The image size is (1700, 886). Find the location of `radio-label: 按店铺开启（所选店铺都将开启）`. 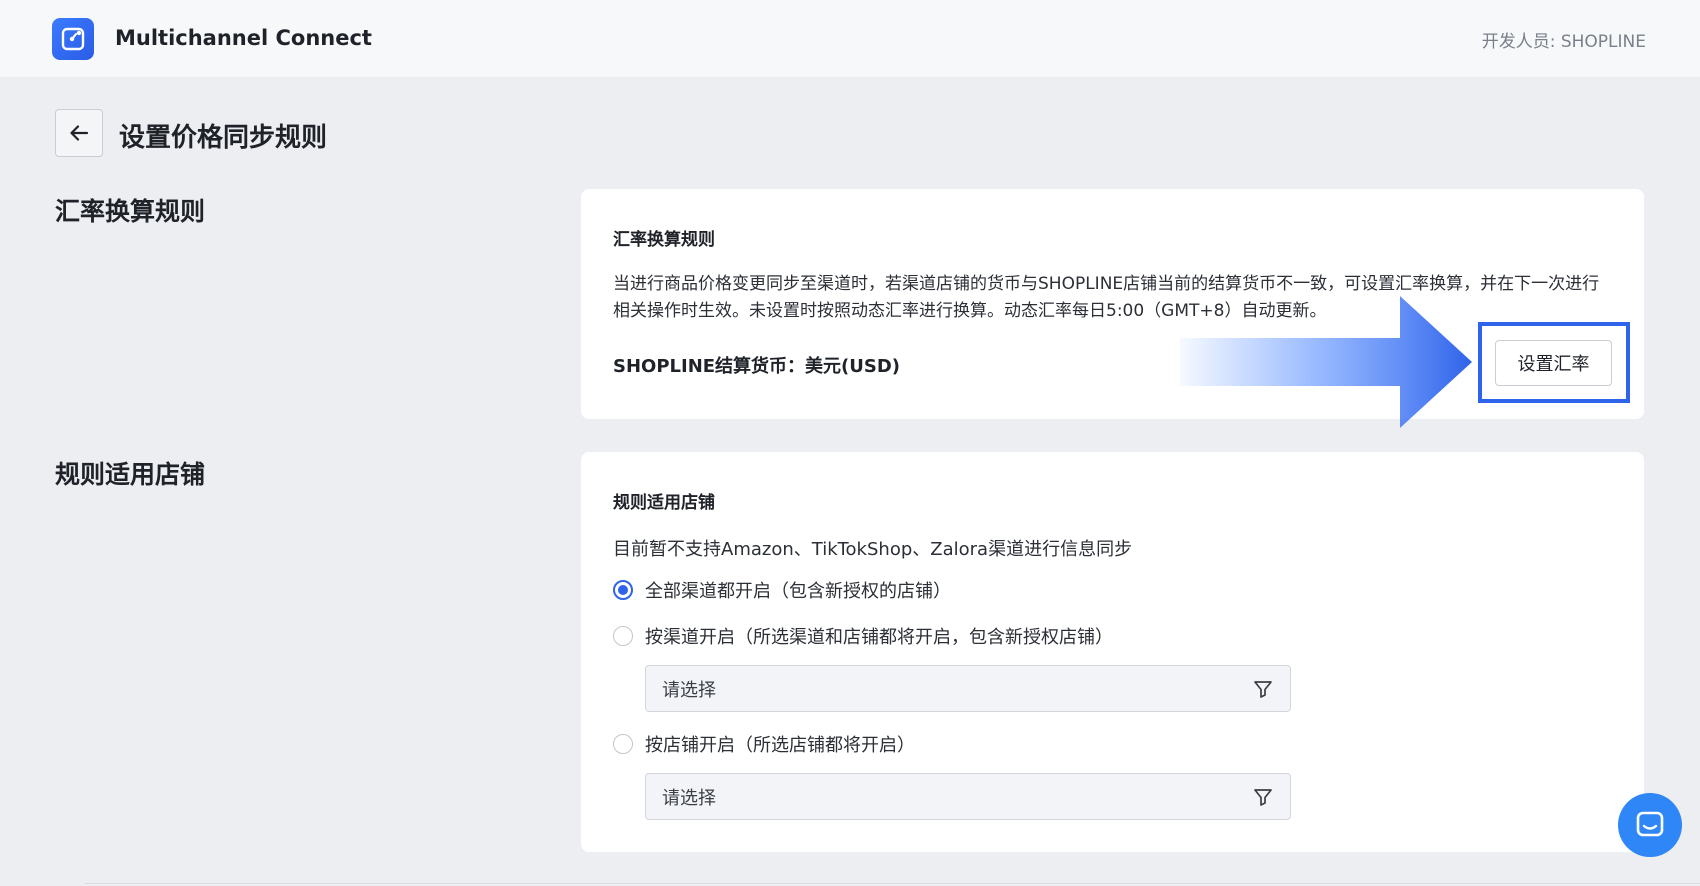

radio-label: 按店铺开启（所选店铺都将开启） is located at coordinates (780, 745).